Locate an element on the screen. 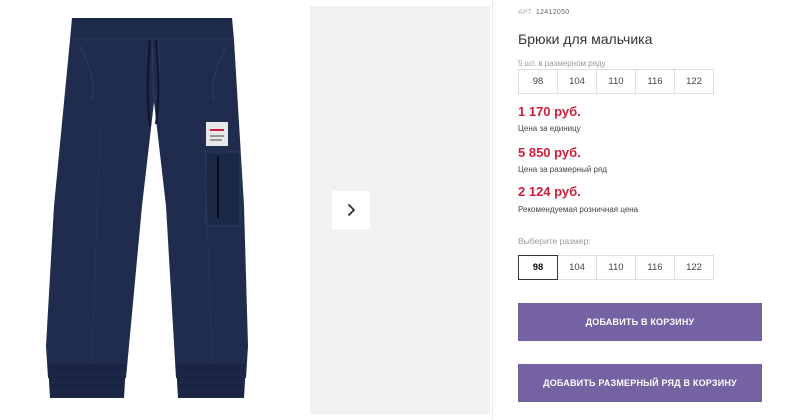  unit-price: 1 170 руб. is located at coordinates (549, 111).